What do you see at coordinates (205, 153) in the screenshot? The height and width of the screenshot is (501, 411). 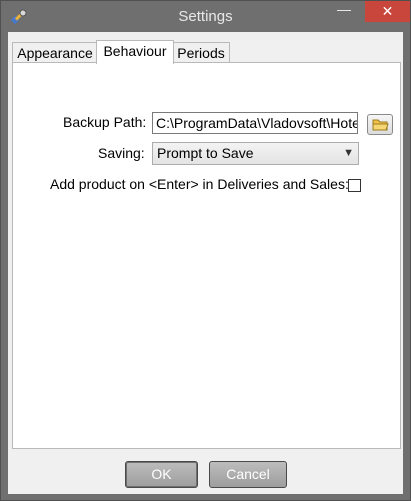 I see `saving-value: Prompt to Save` at bounding box center [205, 153].